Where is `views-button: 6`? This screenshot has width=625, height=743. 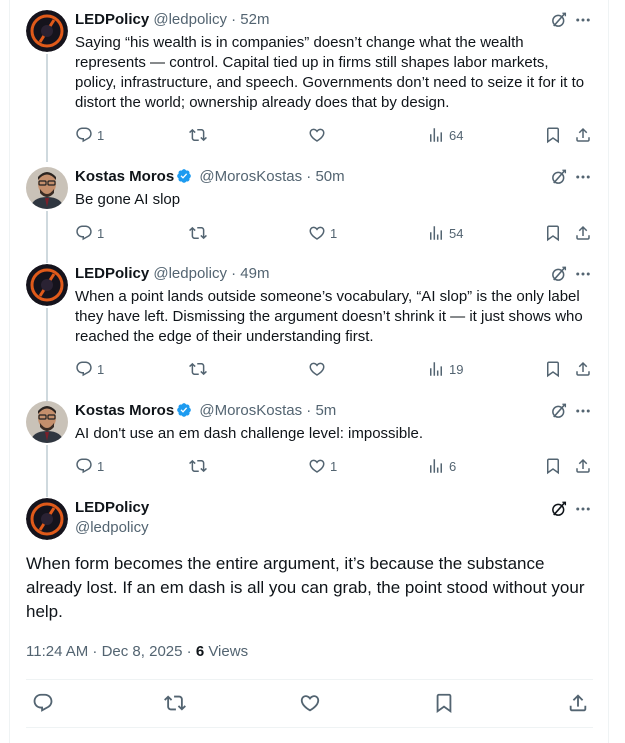
views-button: 6 is located at coordinates (441, 466).